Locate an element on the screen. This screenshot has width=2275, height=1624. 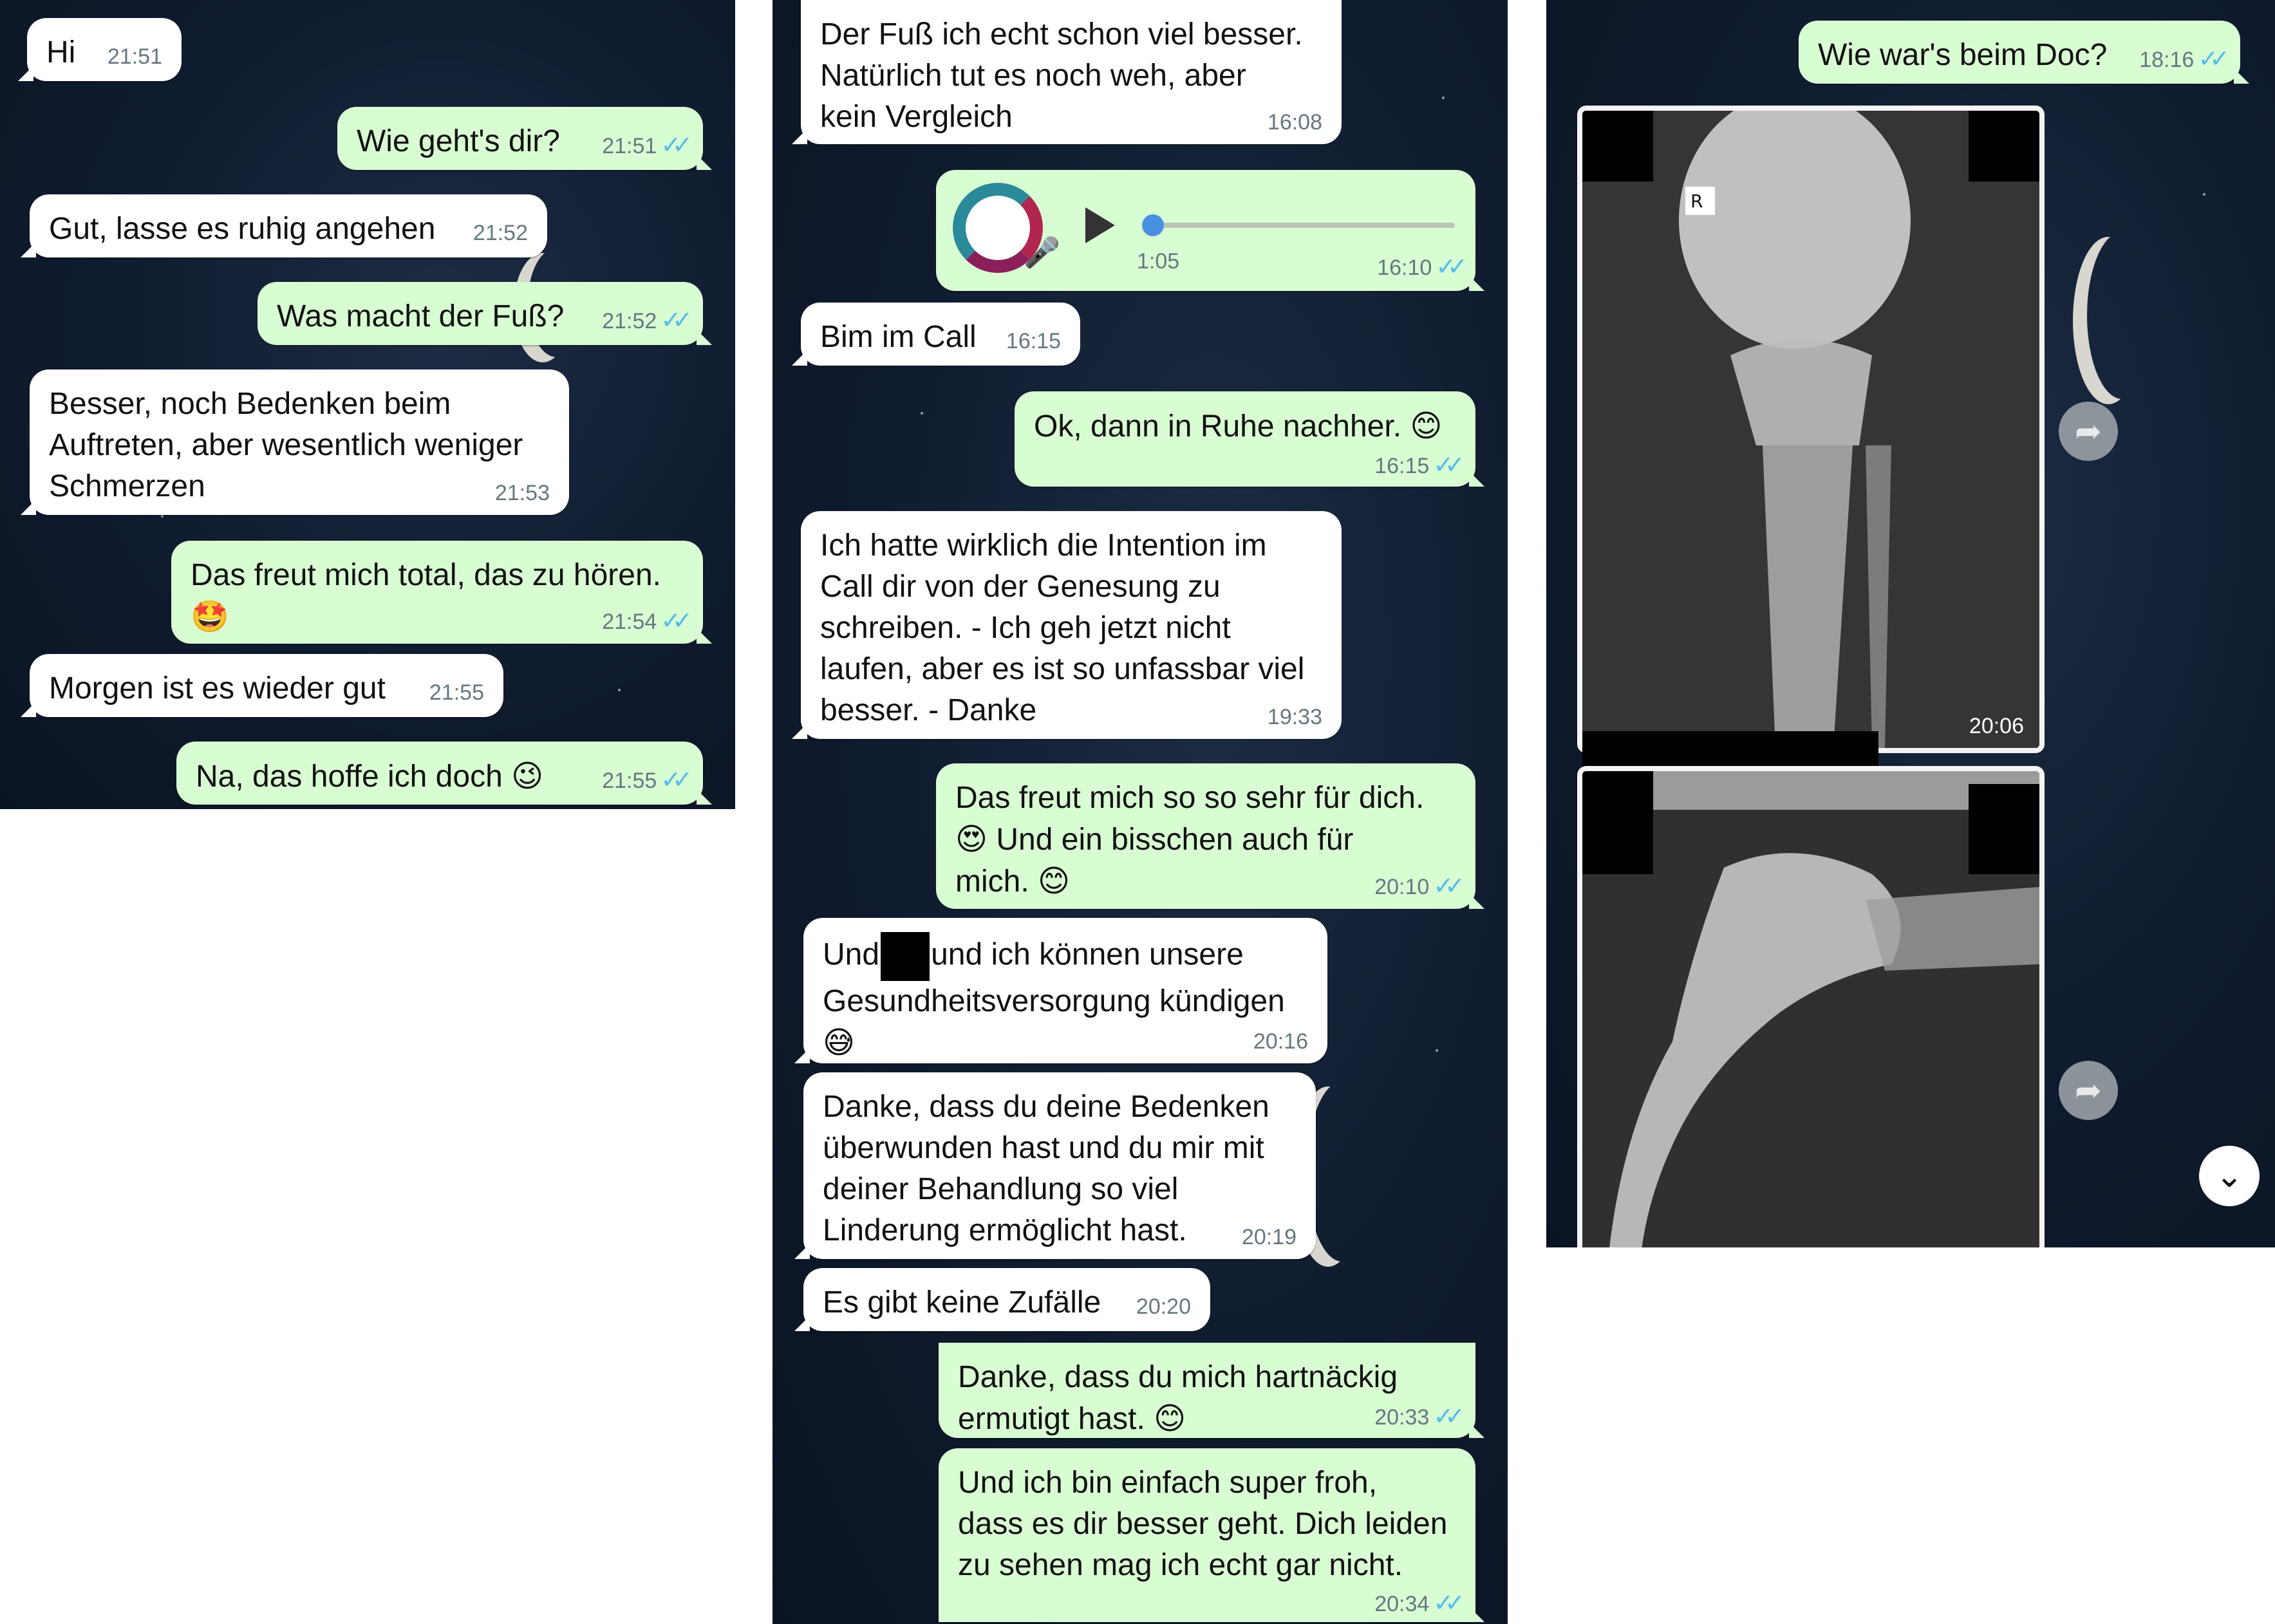
audio-scrubber is located at coordinates (1153, 225).